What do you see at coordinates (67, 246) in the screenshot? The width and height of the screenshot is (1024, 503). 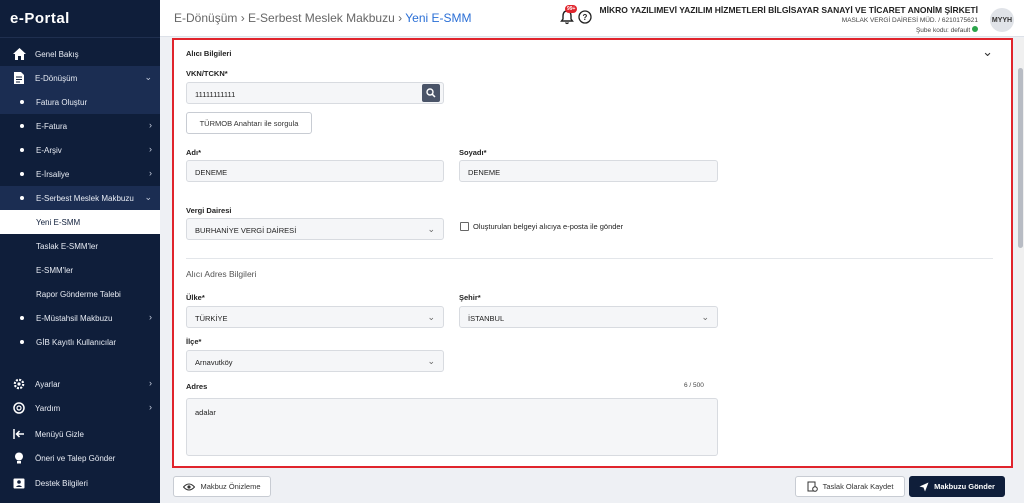 I see `sidebar-item-label: Taslak E-SMM'ler` at bounding box center [67, 246].